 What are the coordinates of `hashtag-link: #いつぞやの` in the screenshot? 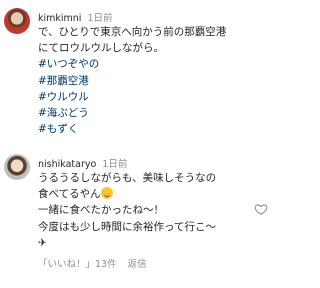 It's located at (132, 64).